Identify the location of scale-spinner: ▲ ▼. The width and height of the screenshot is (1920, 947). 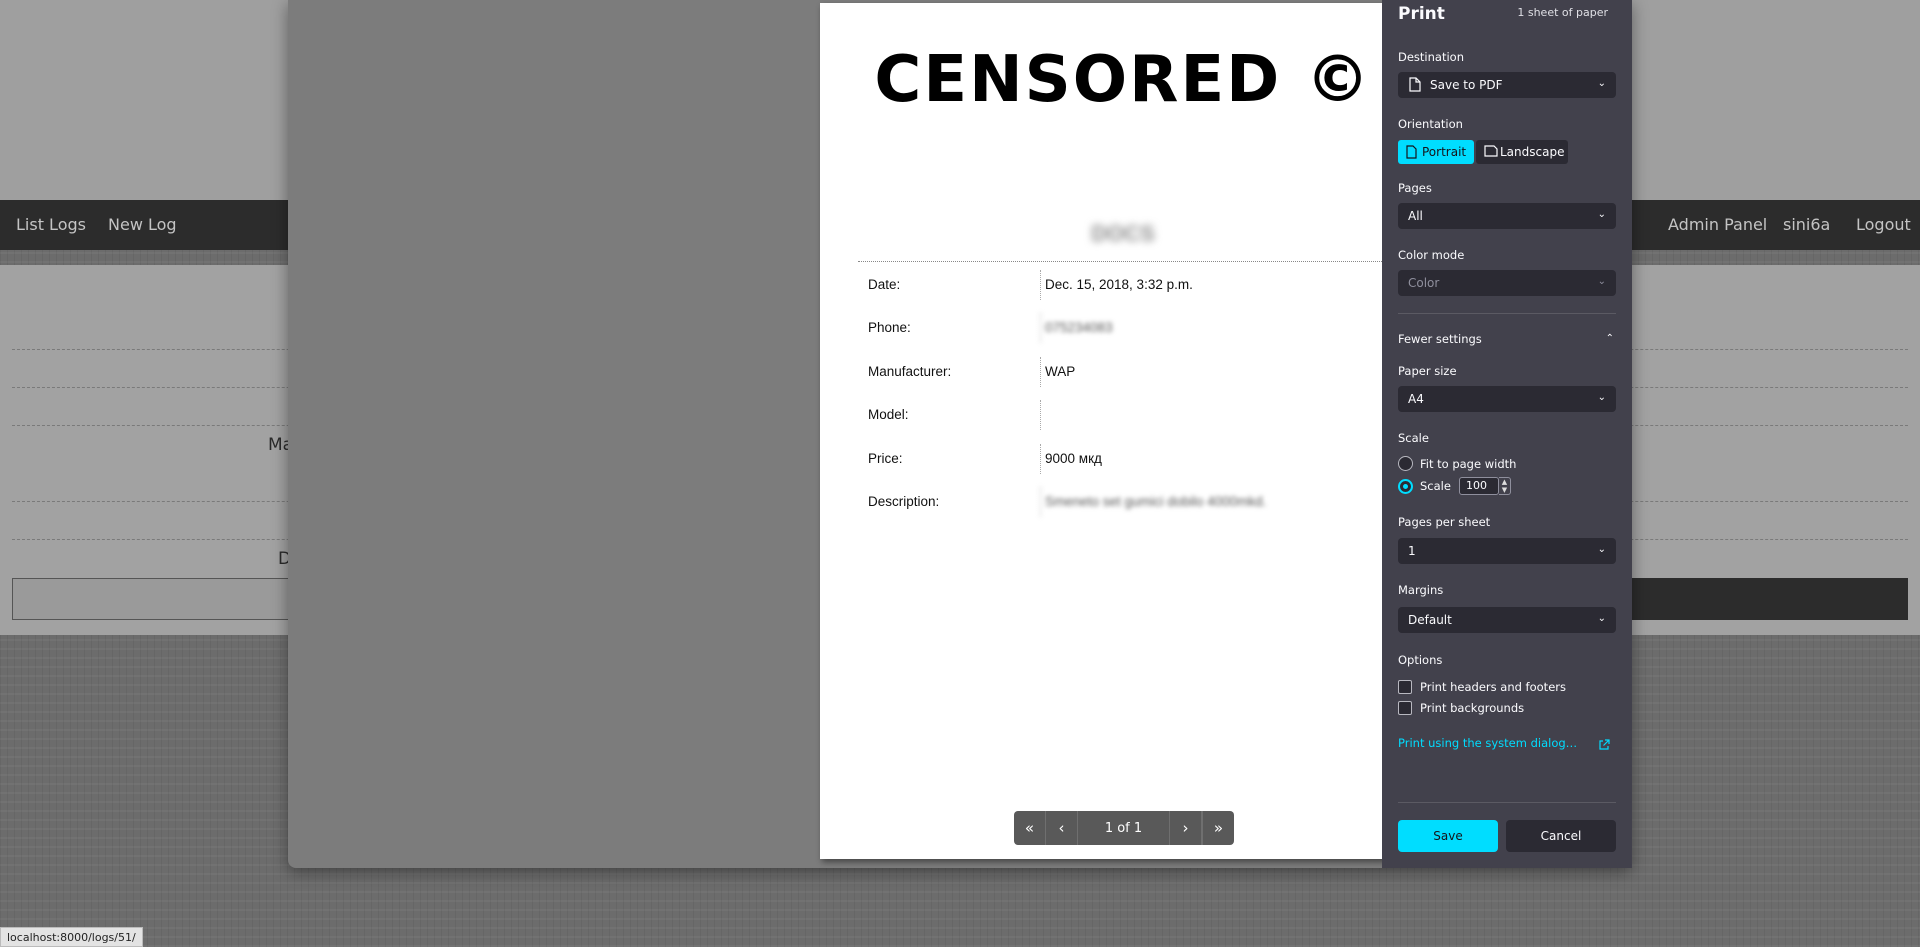
(1504, 486).